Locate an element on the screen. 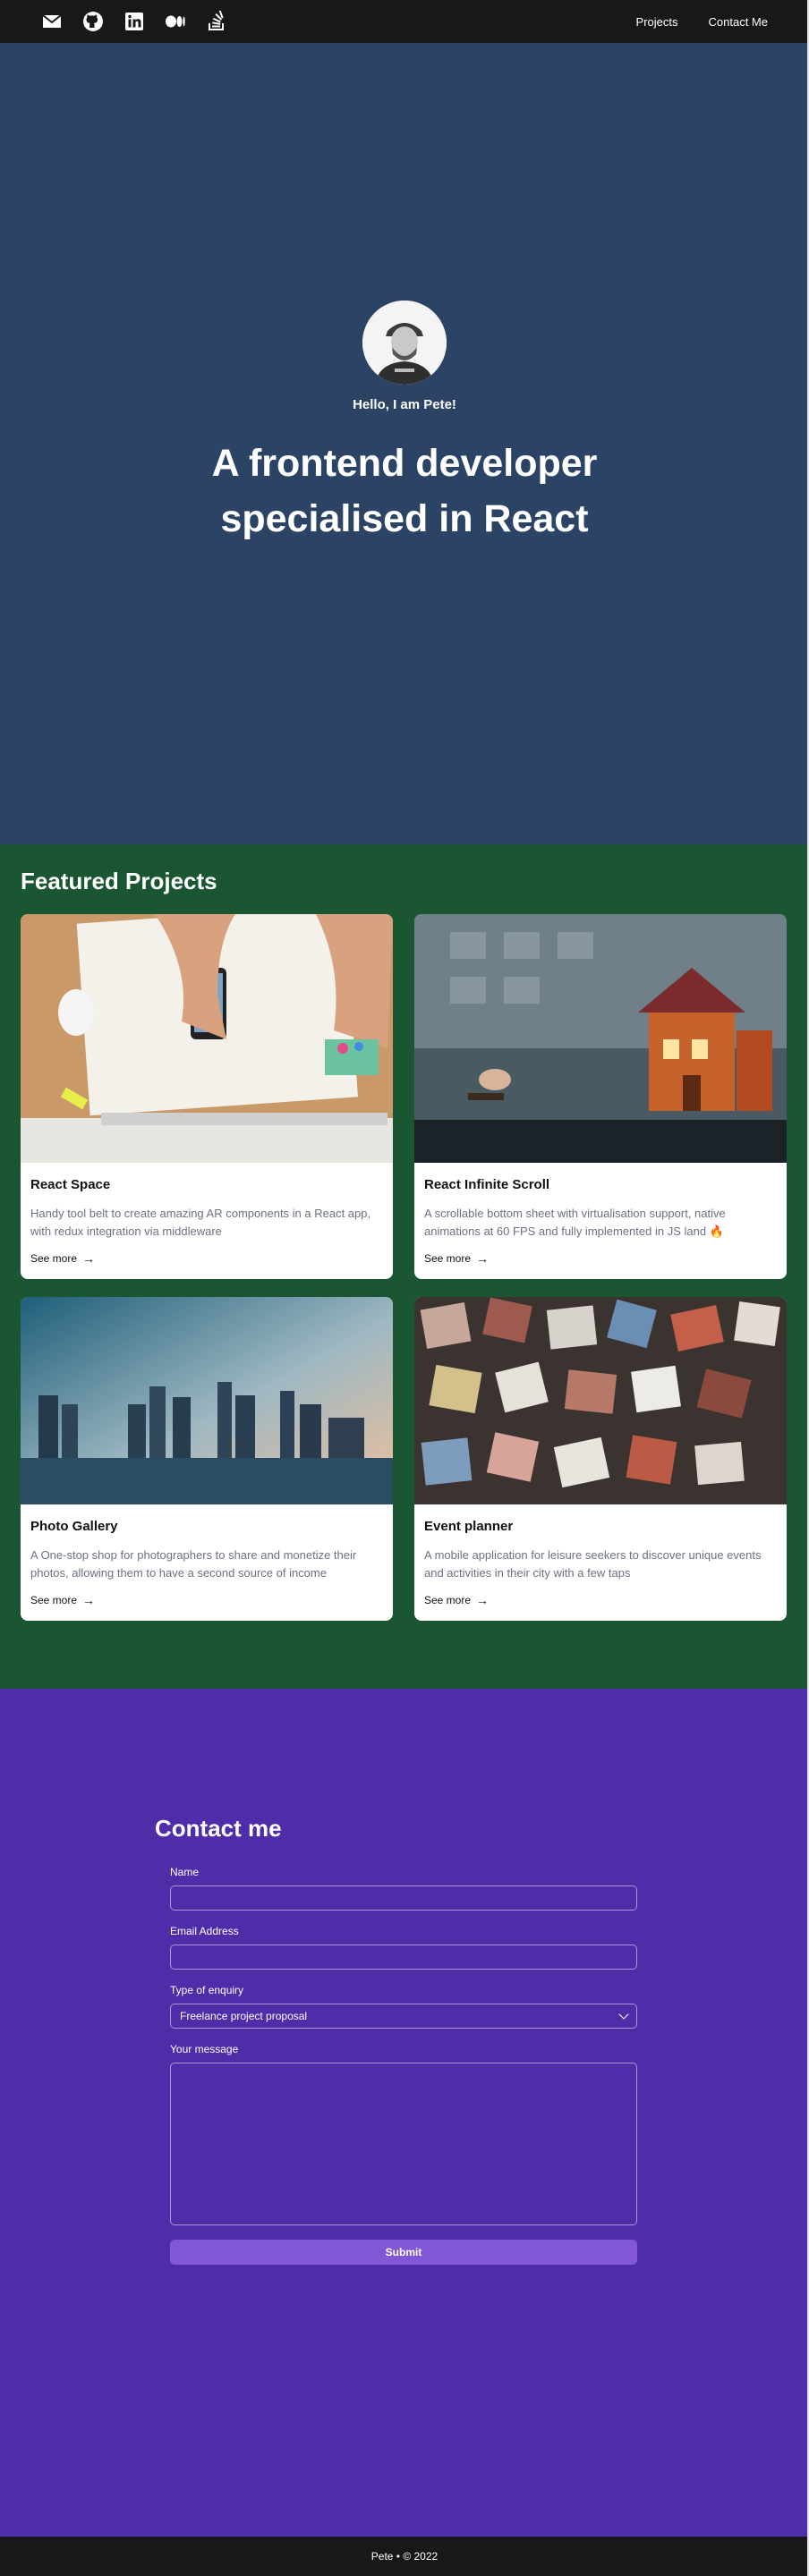 This screenshot has width=809, height=2576. stackoverflow-icon is located at coordinates (216, 21).